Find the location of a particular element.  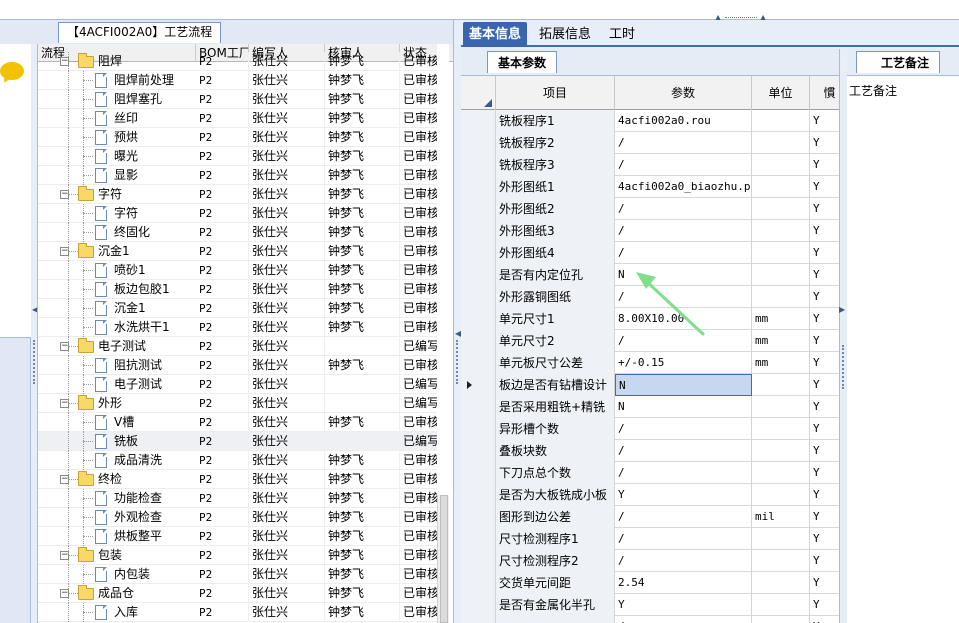

tree-leaf-row: 电子测试 P2 张仕兴 已编写 is located at coordinates (238, 384).